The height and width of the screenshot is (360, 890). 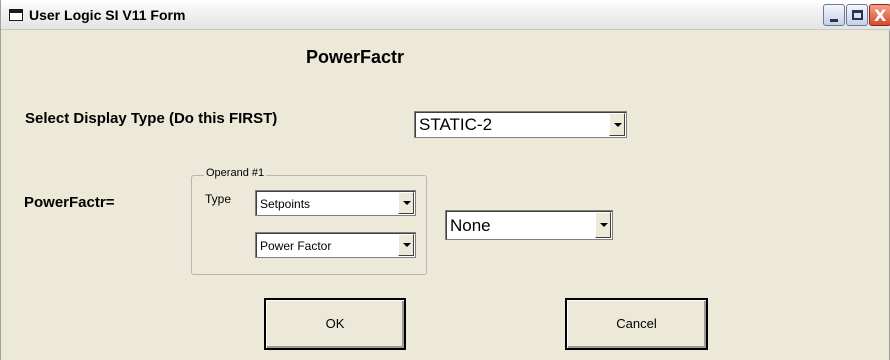 I want to click on expression-label: PowerFactr=, so click(x=69, y=202).